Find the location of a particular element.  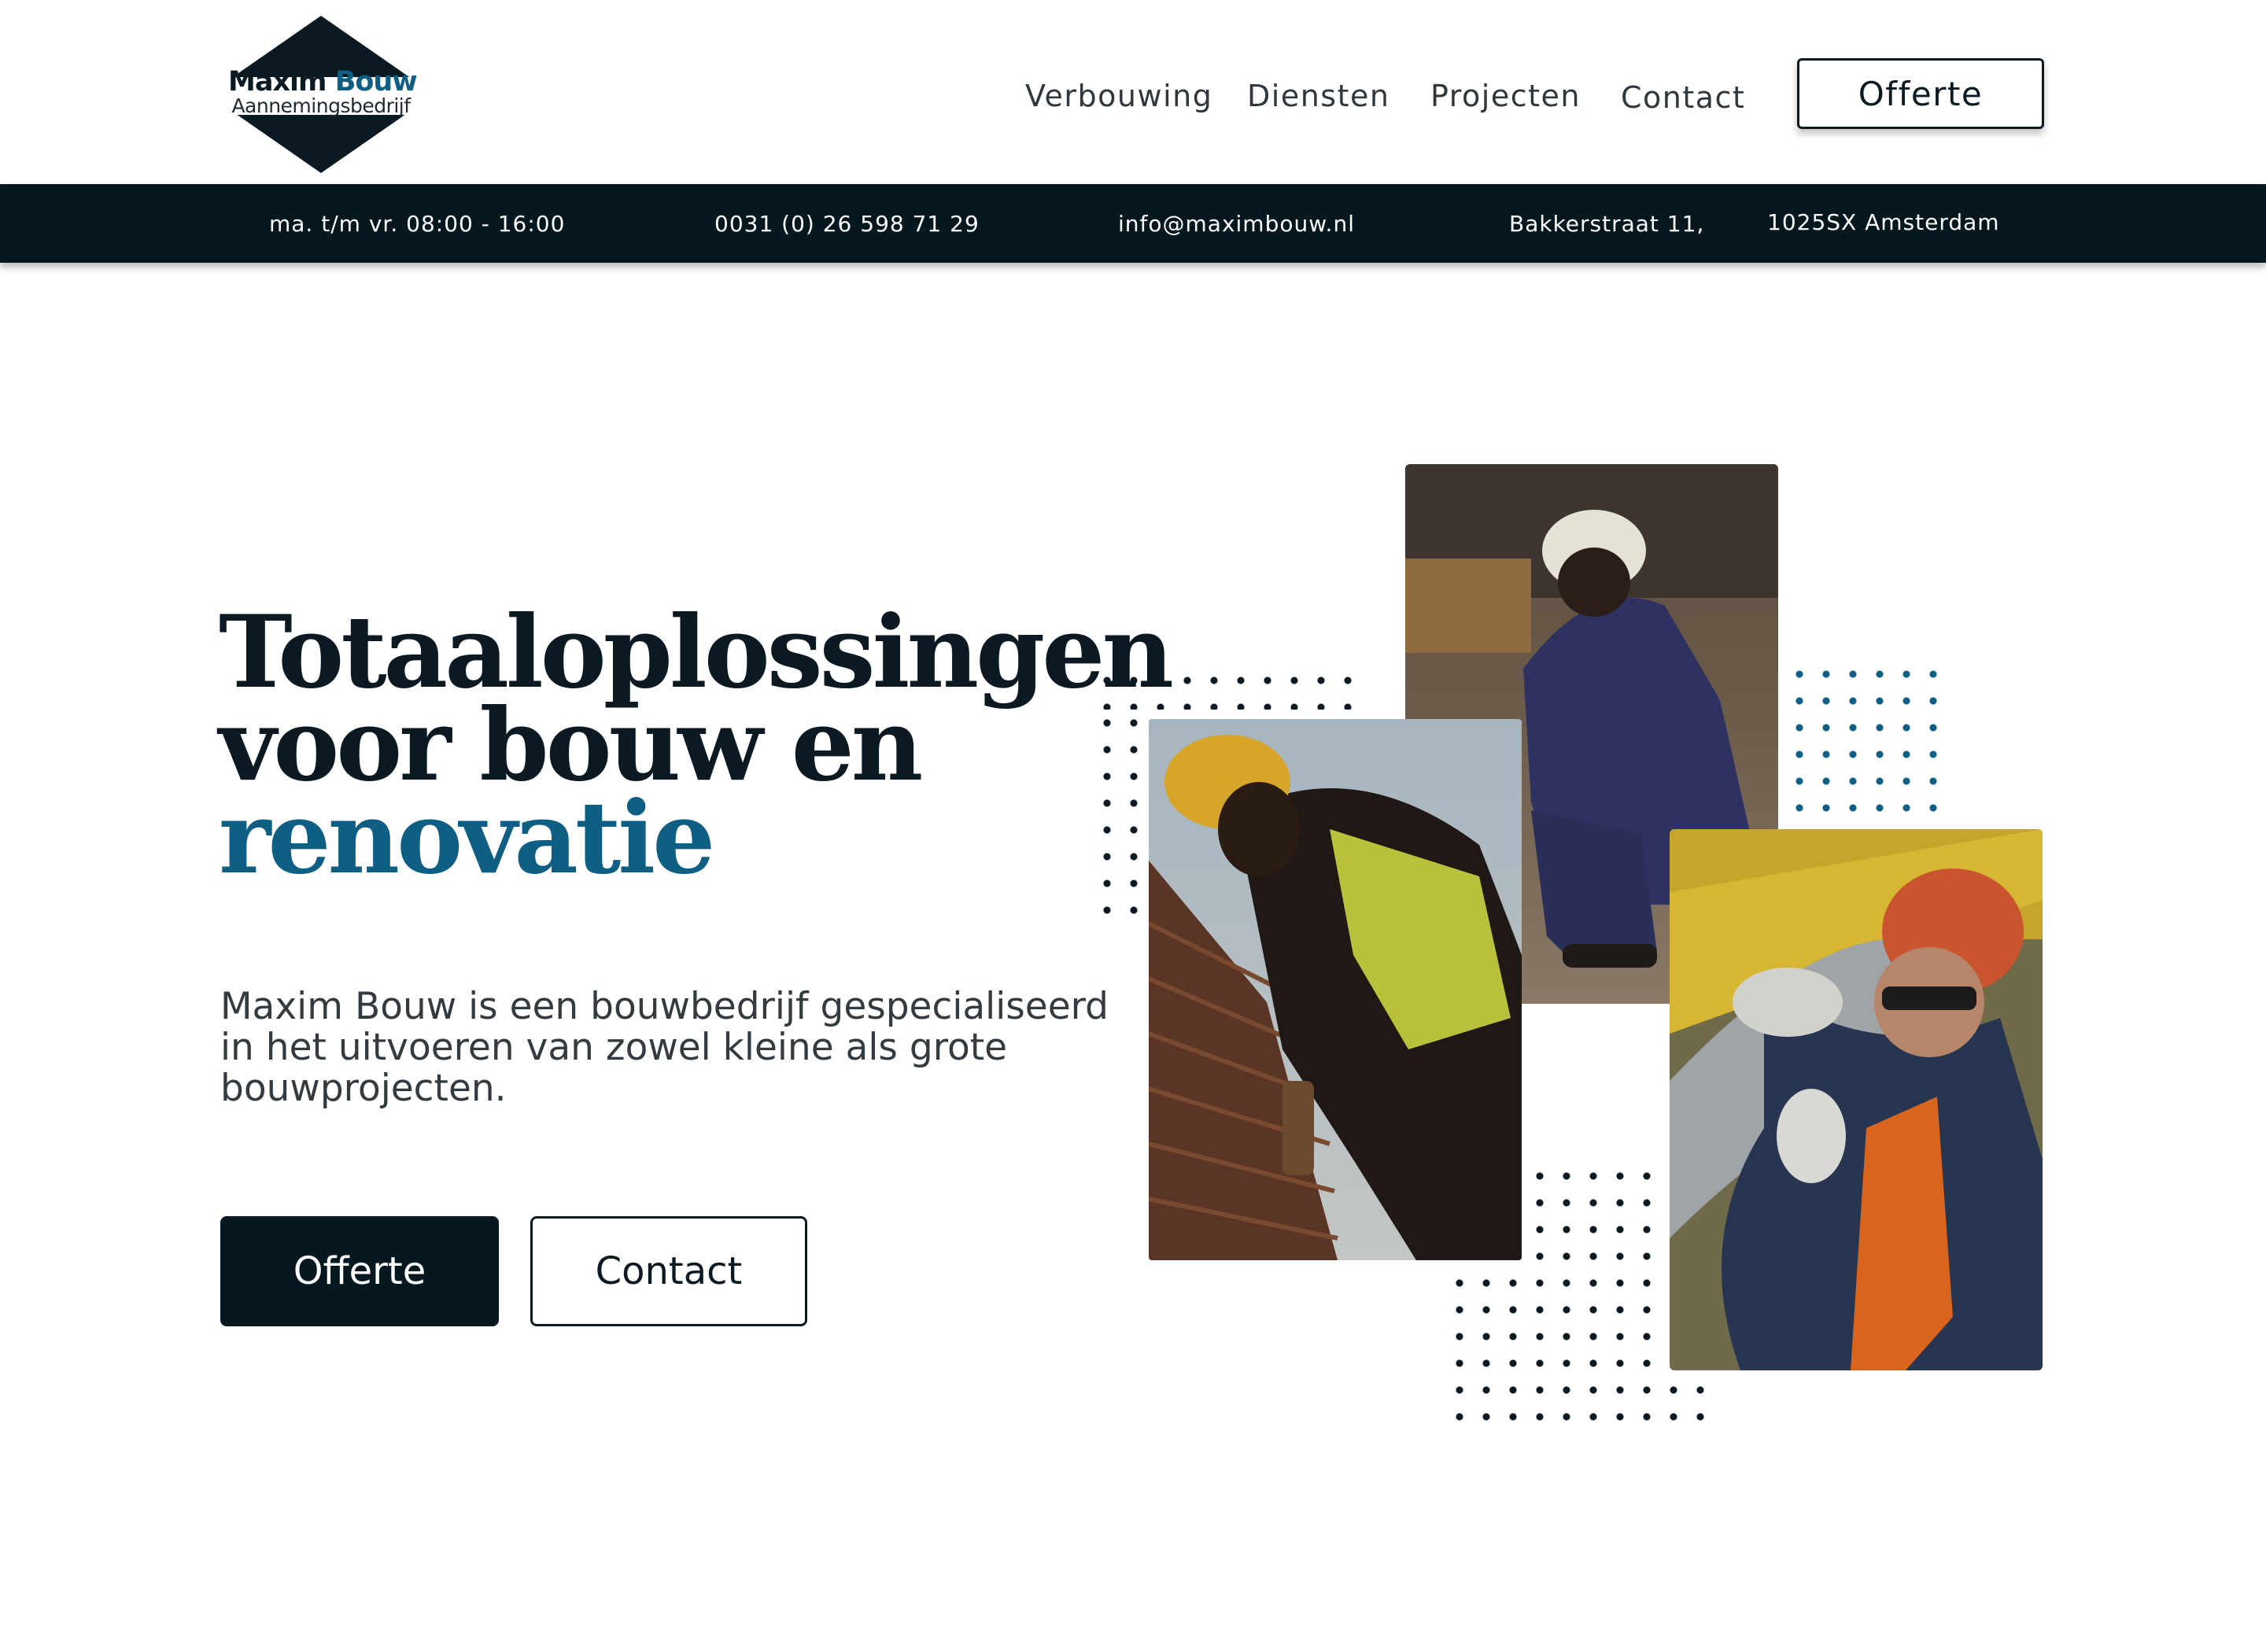

dot-pattern-blue is located at coordinates (1866, 741).